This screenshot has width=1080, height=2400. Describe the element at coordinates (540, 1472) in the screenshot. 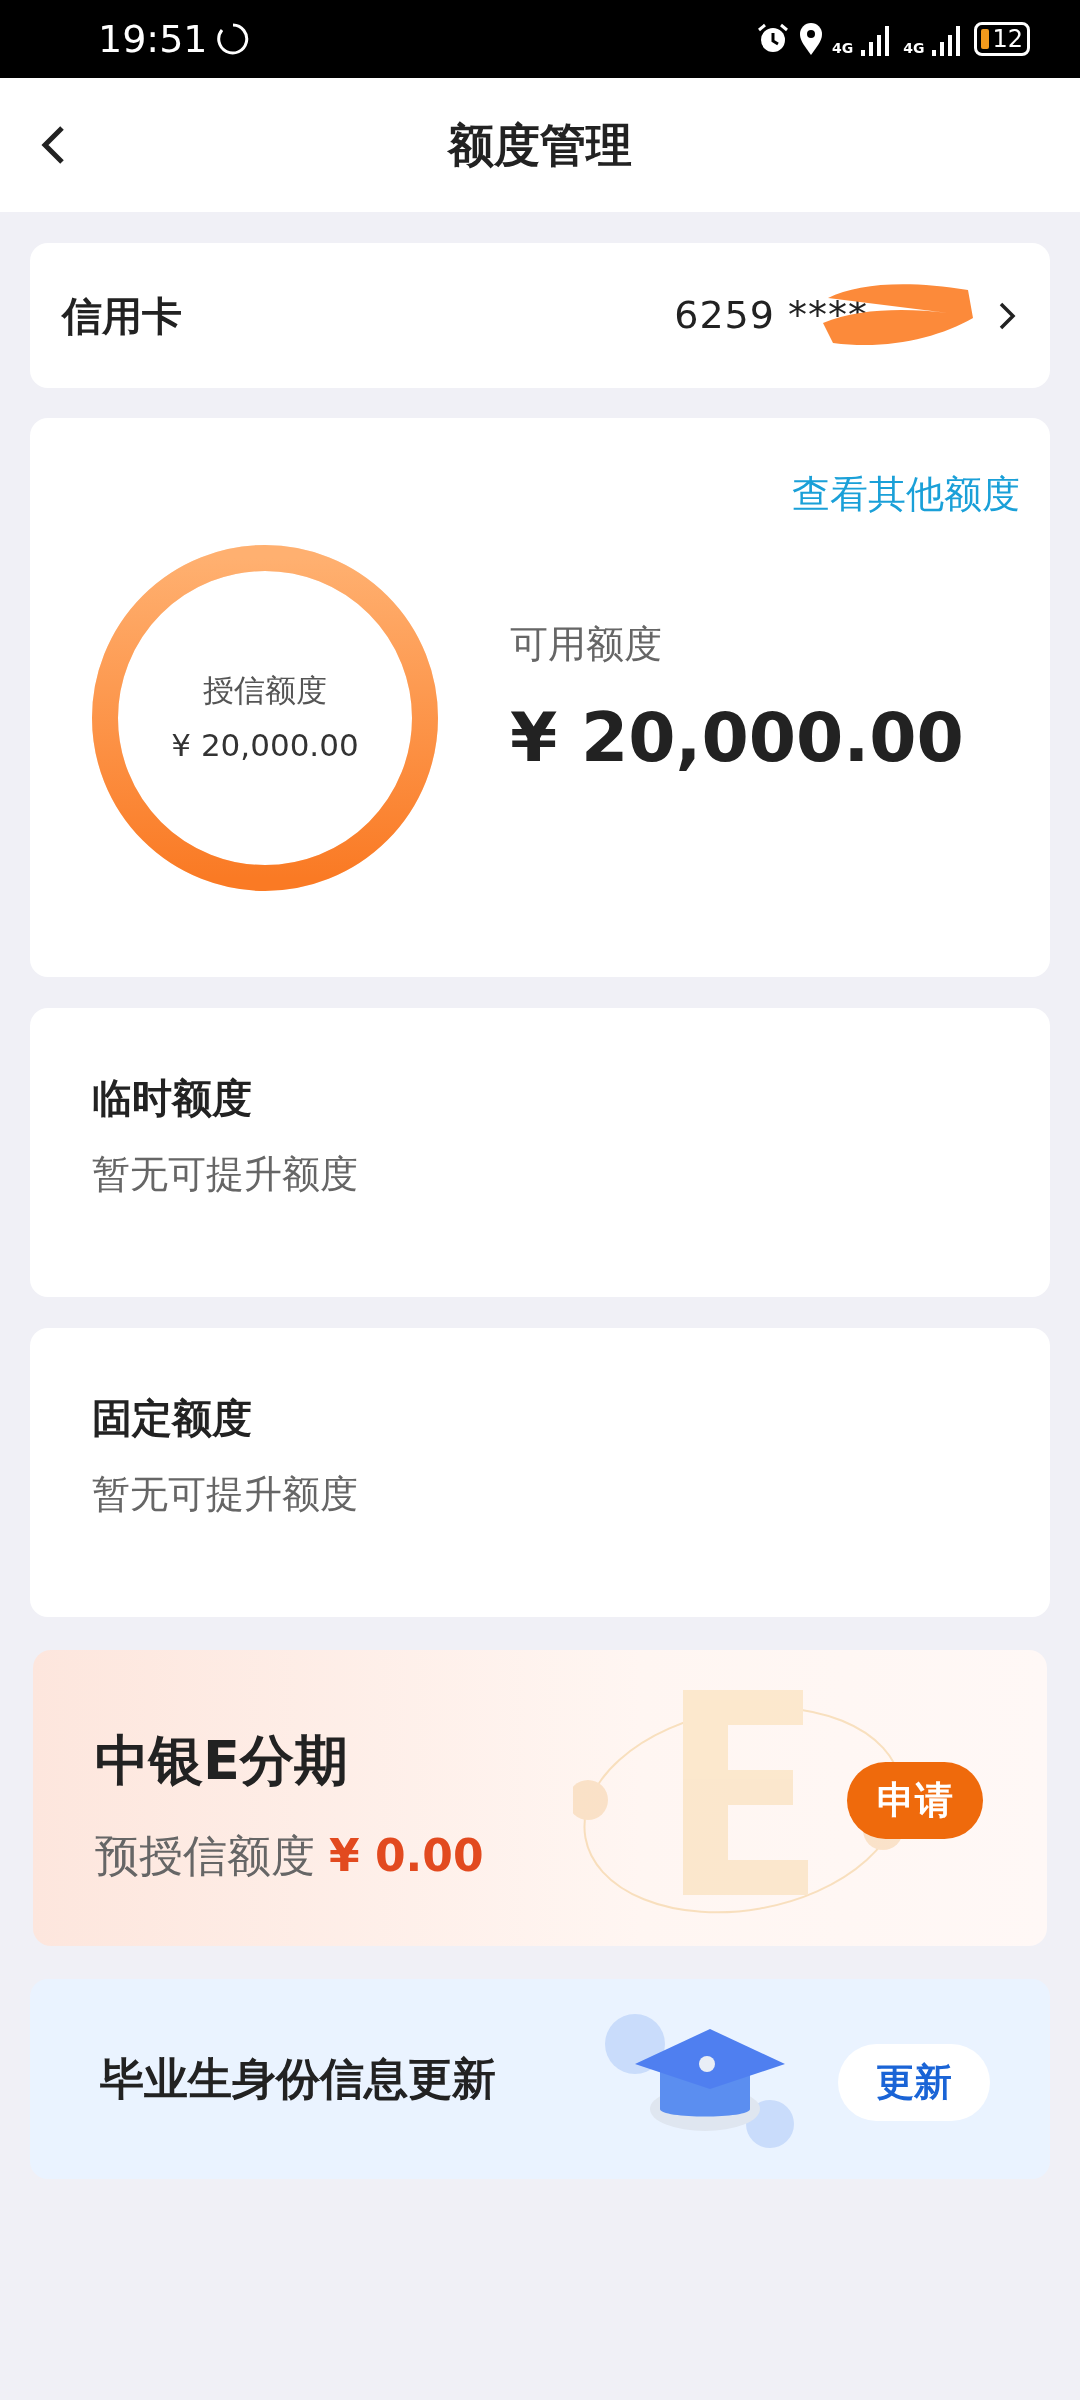

I see `limit-section-card: 固定额度 暂无可提升额度` at that location.